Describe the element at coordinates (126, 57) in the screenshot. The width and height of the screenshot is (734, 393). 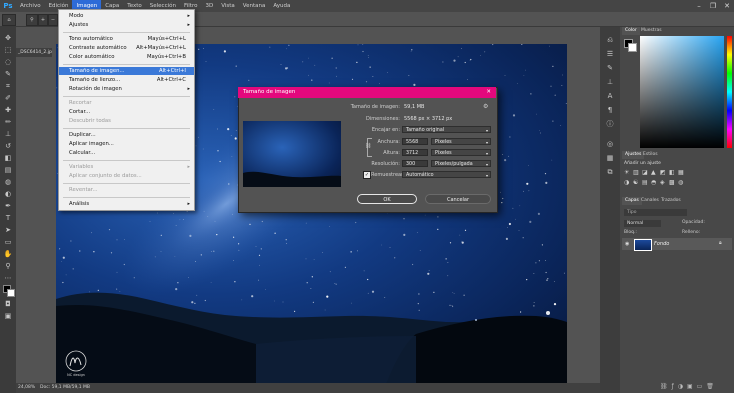
I see `menu-item: Color automático Mayús+Ctrl+B` at that location.